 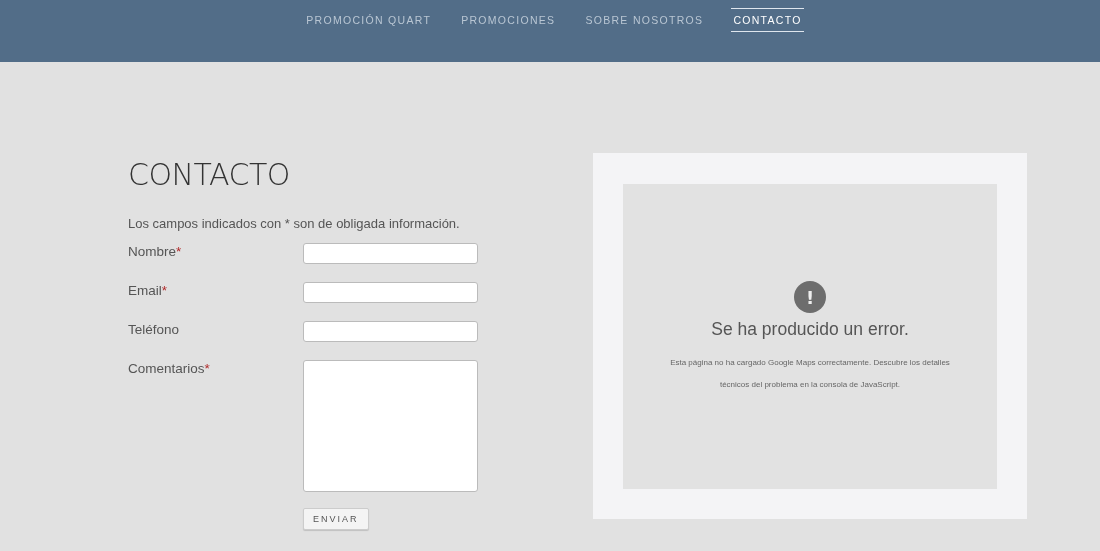 What do you see at coordinates (644, 20) in the screenshot?
I see `nav-link: SOBRE NOSOTROS` at bounding box center [644, 20].